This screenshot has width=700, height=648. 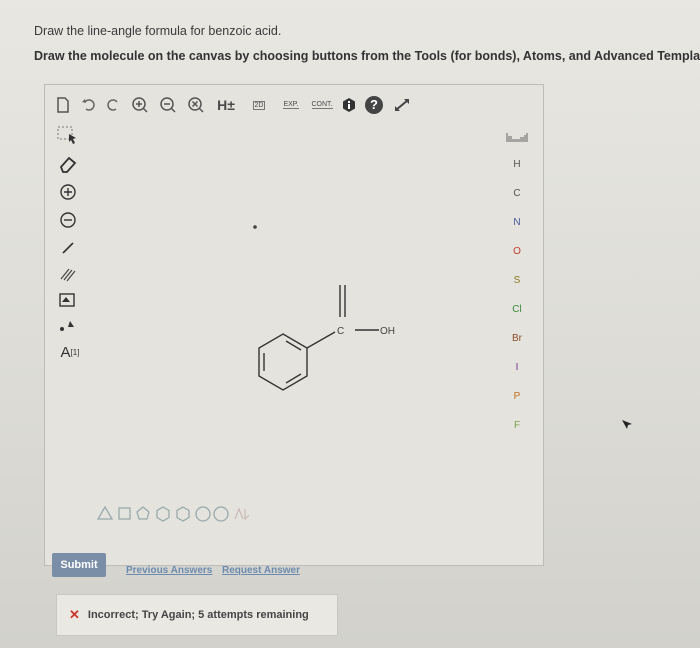 What do you see at coordinates (168, 105) in the screenshot?
I see `zoom-out-icon` at bounding box center [168, 105].